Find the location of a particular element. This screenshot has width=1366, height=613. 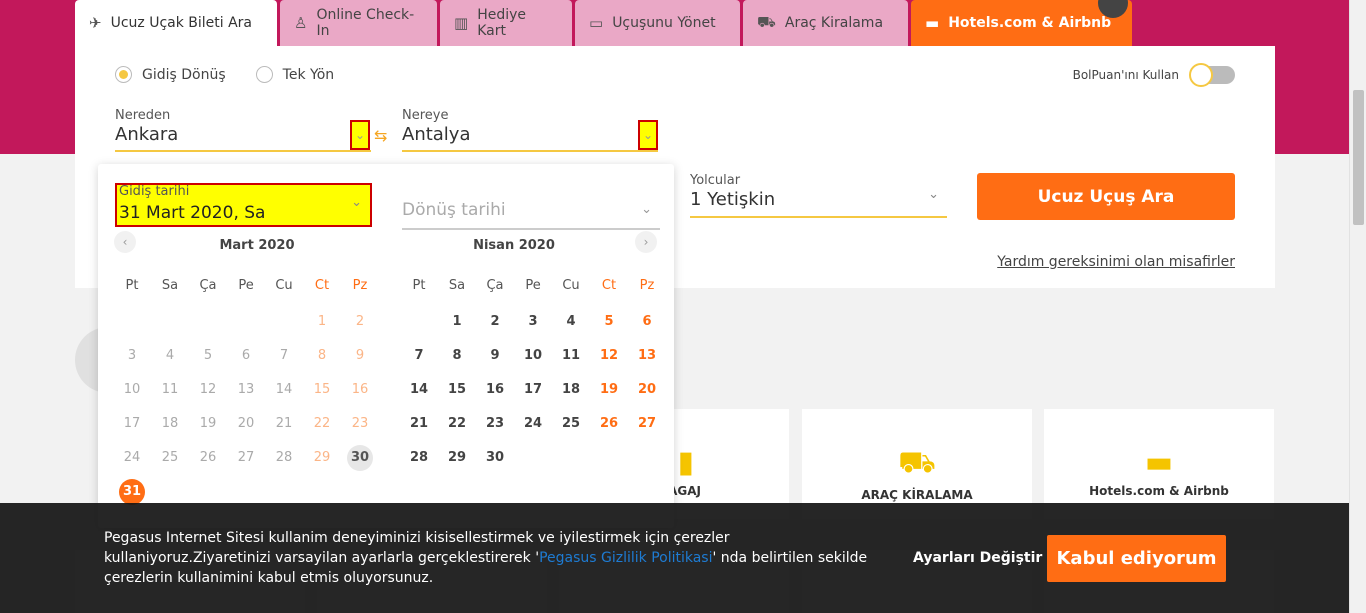

tab-manage-booking: ▭ Uçuşunu Yönet is located at coordinates (657, 23).